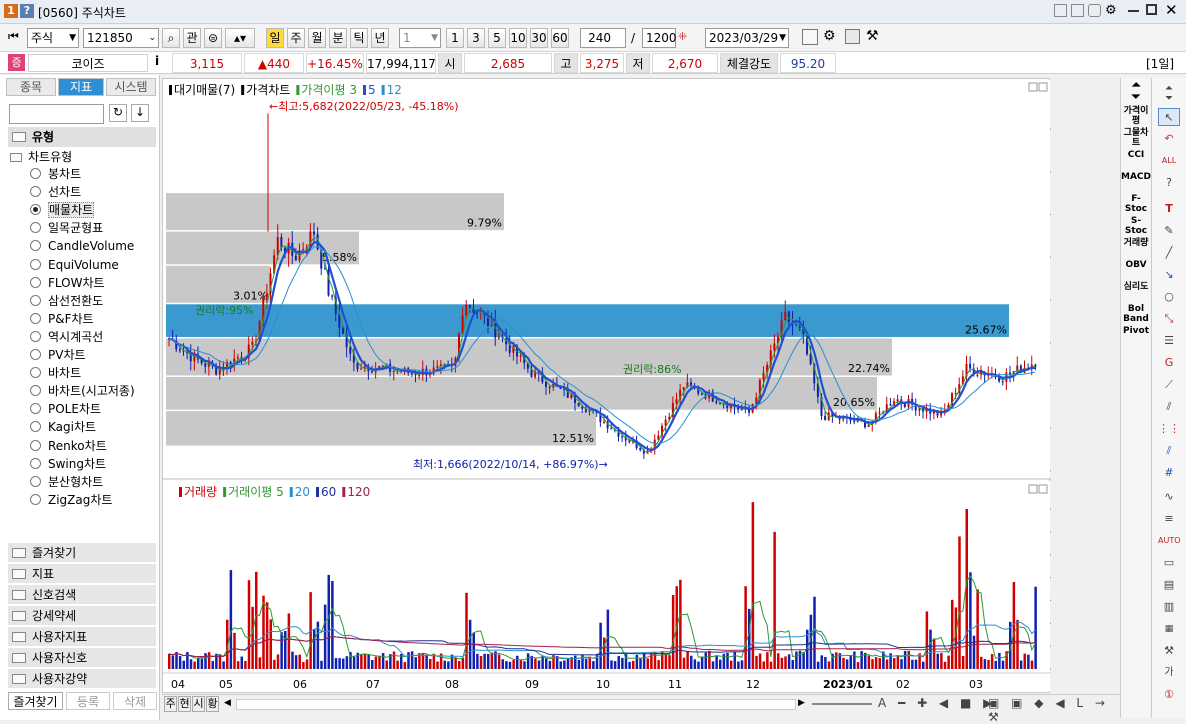 The width and height of the screenshot is (1186, 724). Describe the element at coordinates (1136, 243) in the screenshot. I see `indicator-shortcut: 거래량` at that location.